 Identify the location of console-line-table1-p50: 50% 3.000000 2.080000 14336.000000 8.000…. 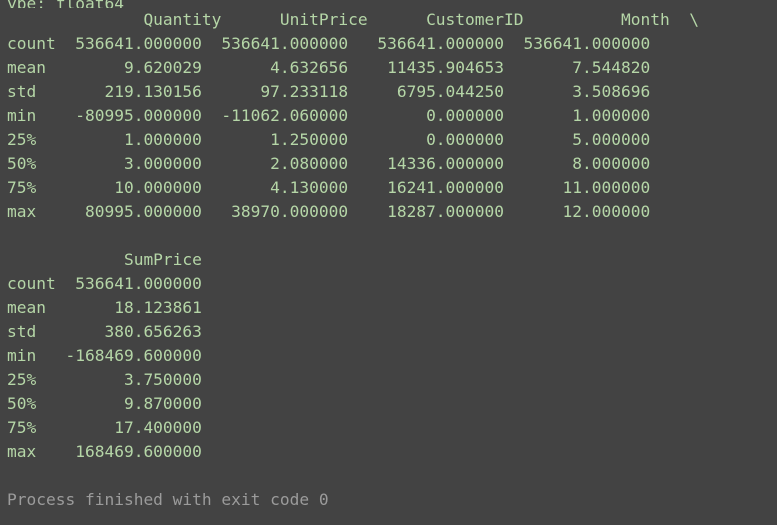
(329, 163).